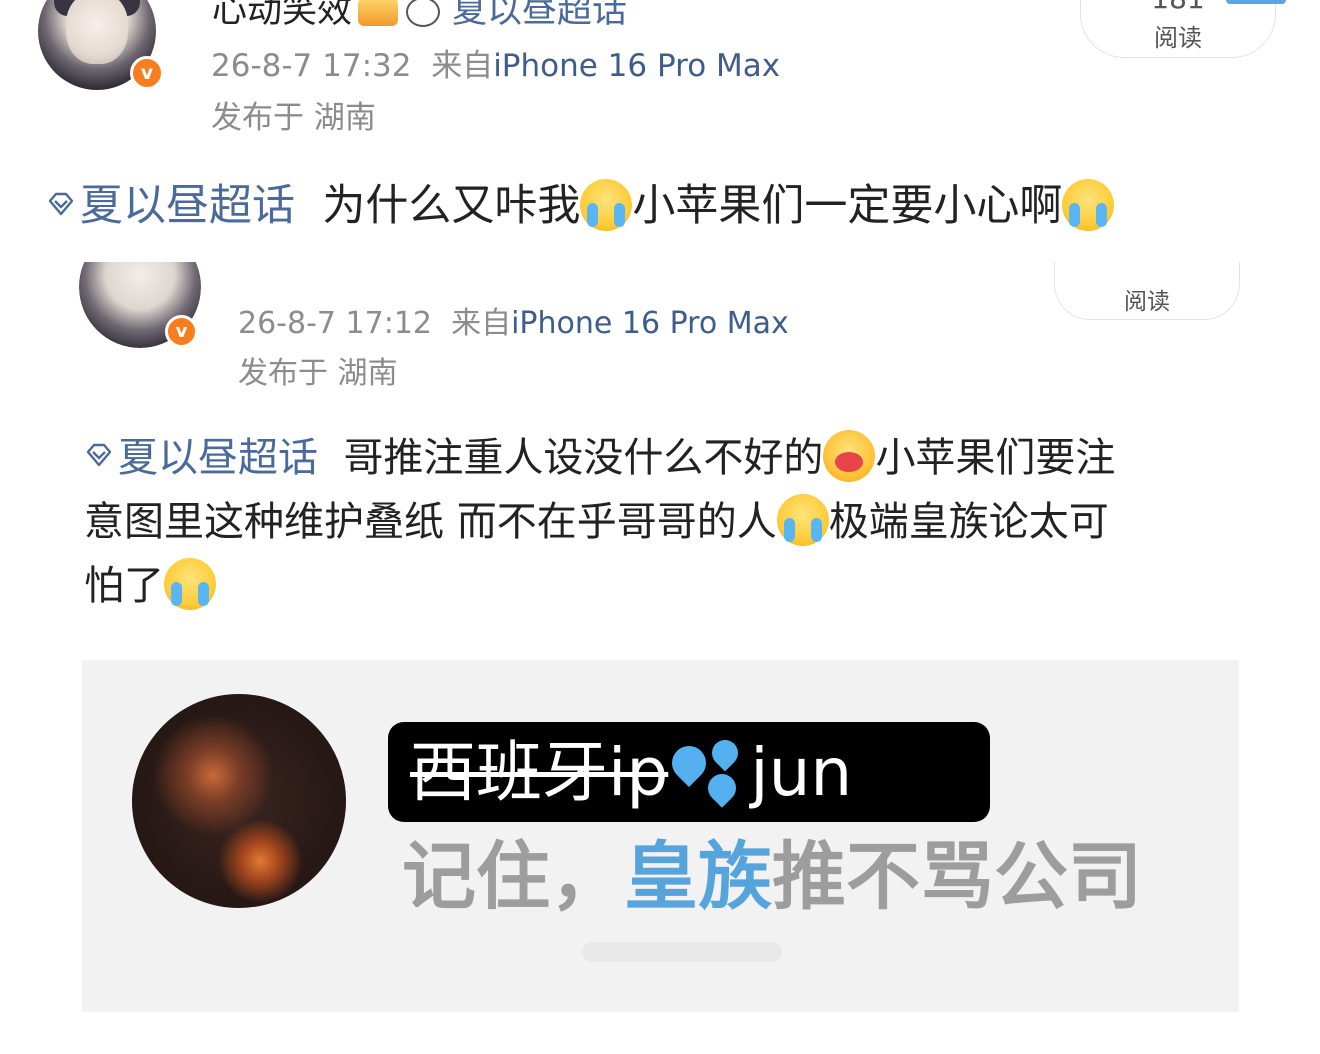  Describe the element at coordinates (682, 952) in the screenshot. I see `embedded-blurred-text` at that location.